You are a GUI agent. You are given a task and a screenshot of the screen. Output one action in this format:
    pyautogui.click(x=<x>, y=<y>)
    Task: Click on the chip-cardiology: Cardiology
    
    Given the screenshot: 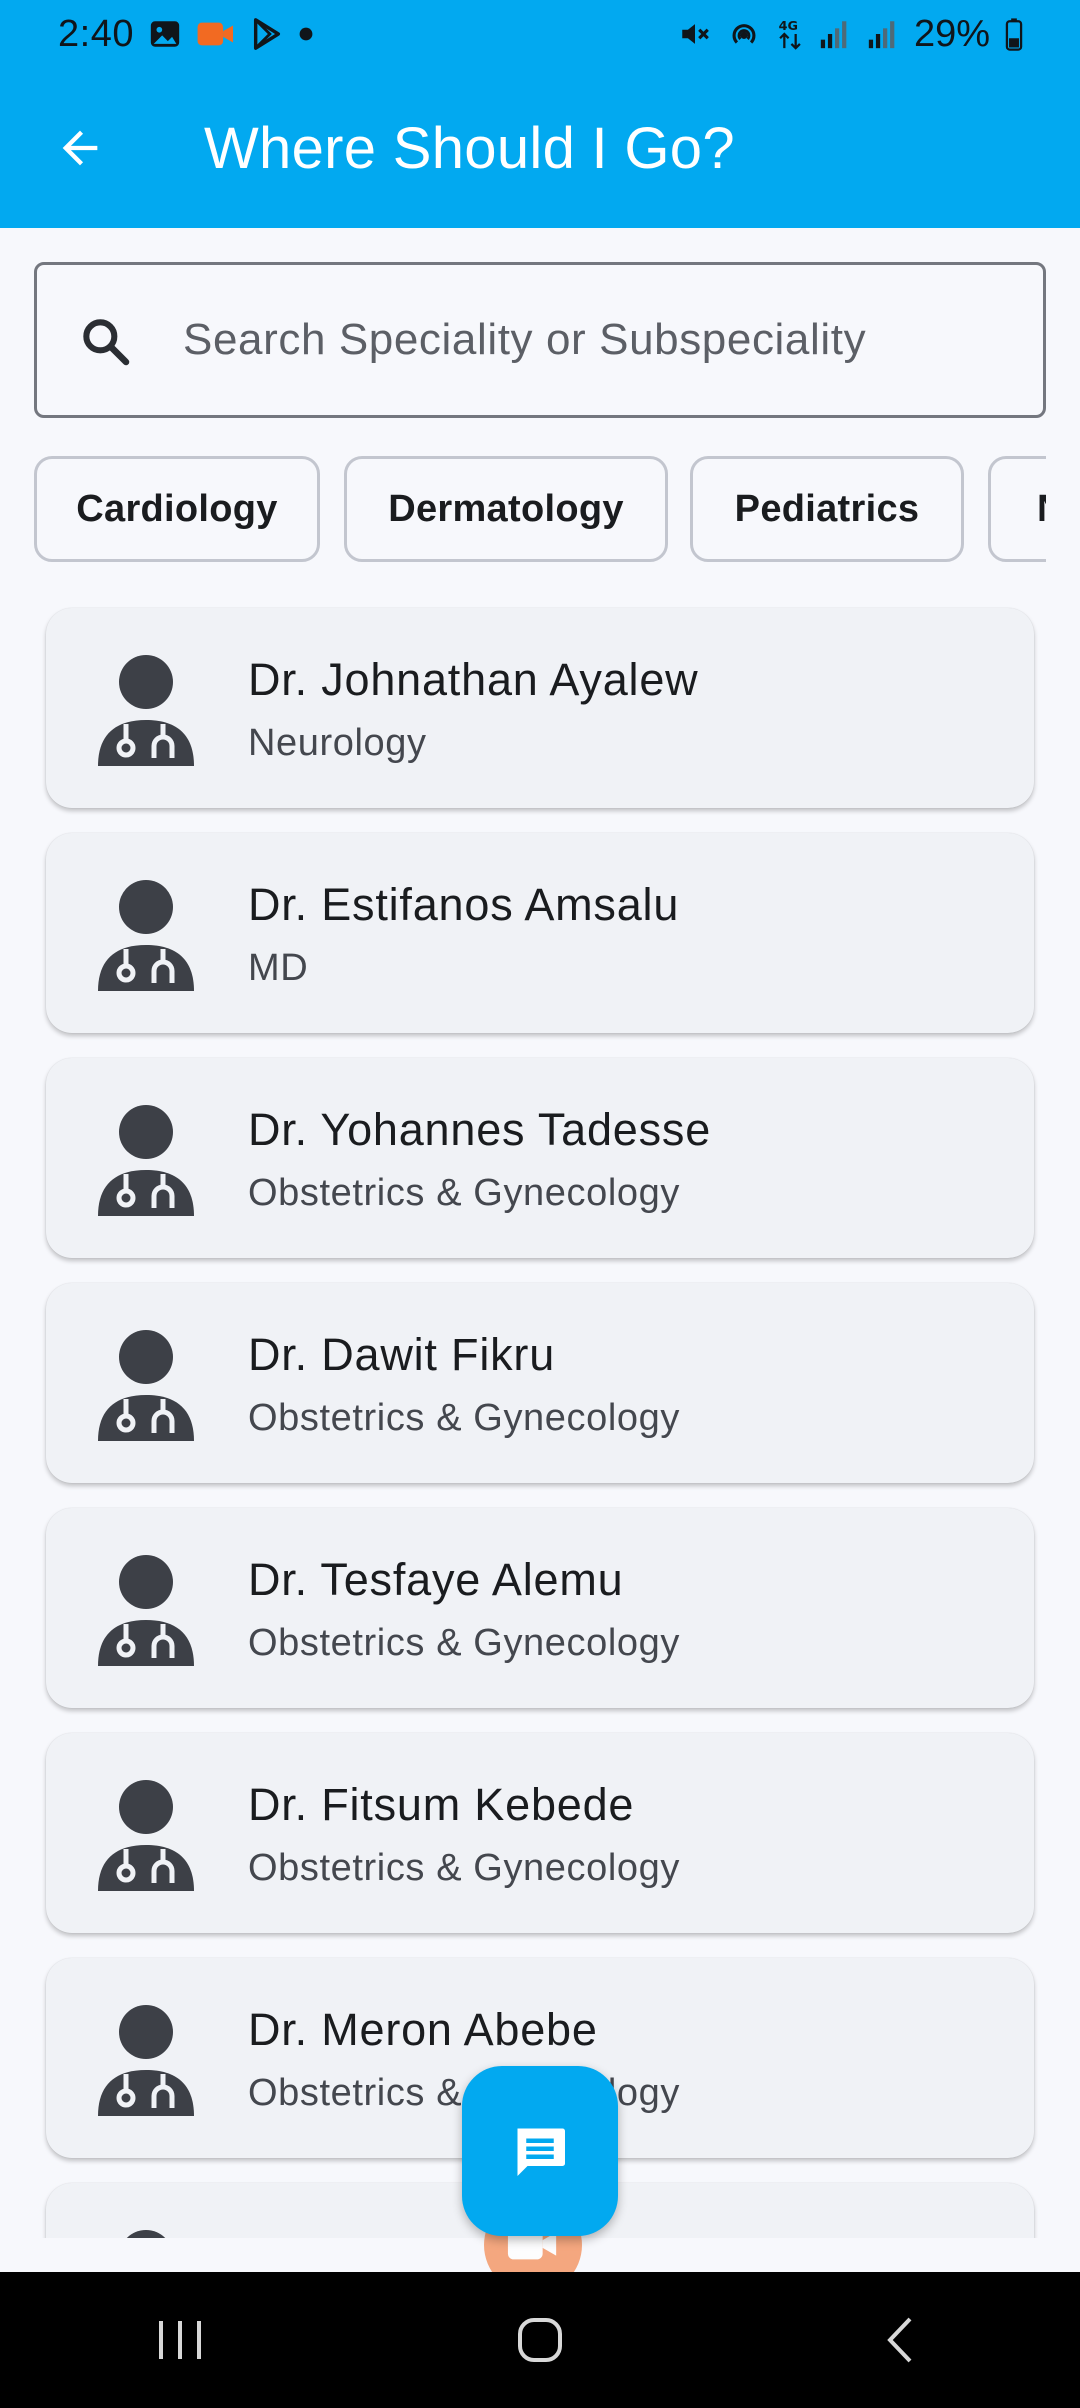 What is the action you would take?
    pyautogui.click(x=177, y=509)
    